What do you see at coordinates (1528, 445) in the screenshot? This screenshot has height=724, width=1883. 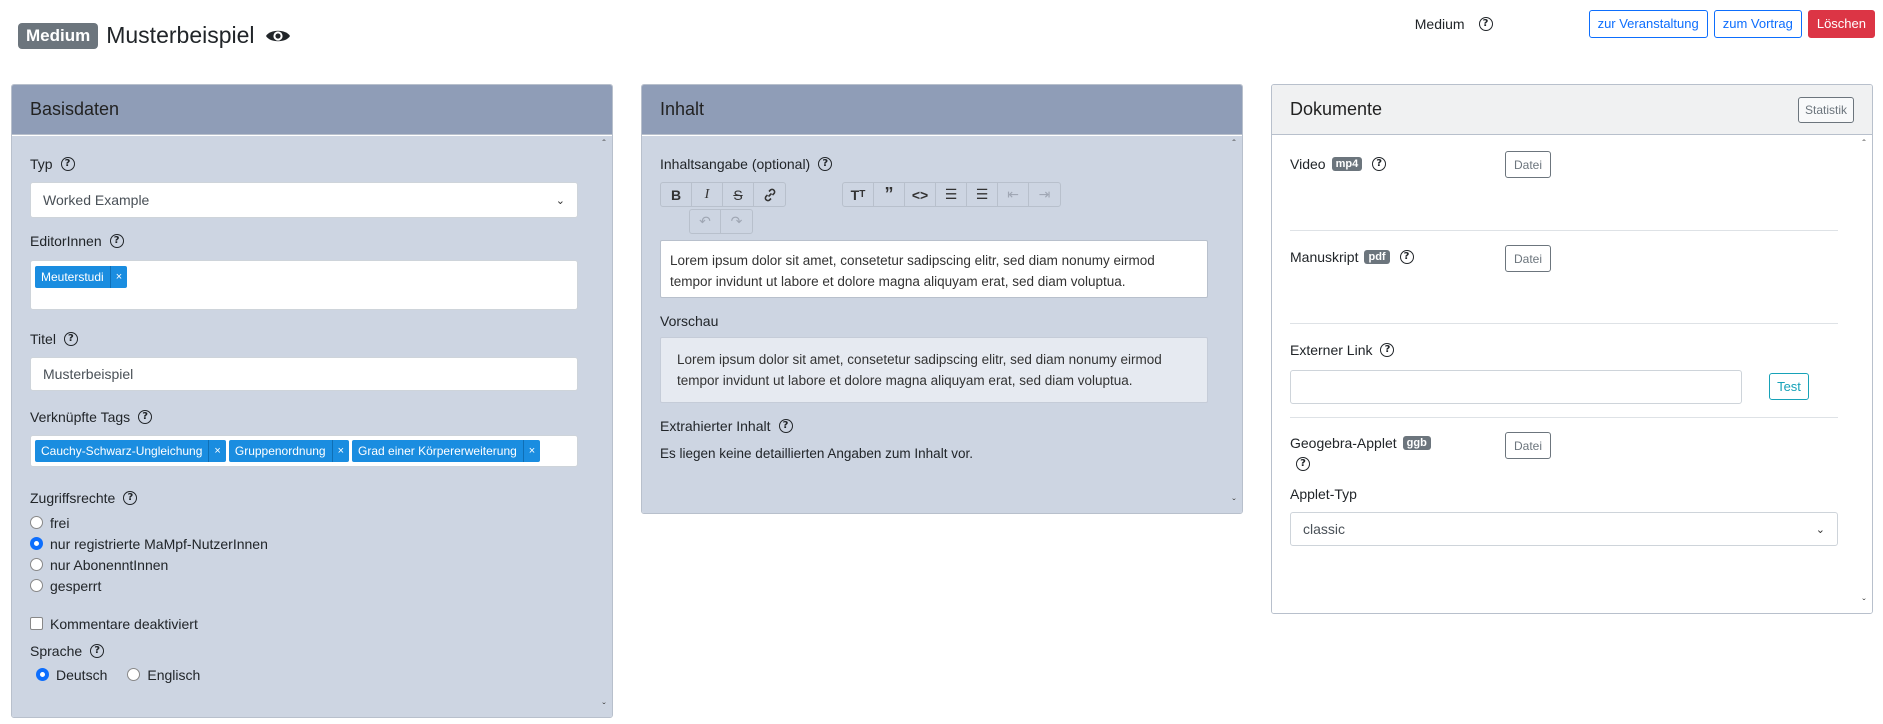 I see `geogebra-file-button: Datei` at bounding box center [1528, 445].